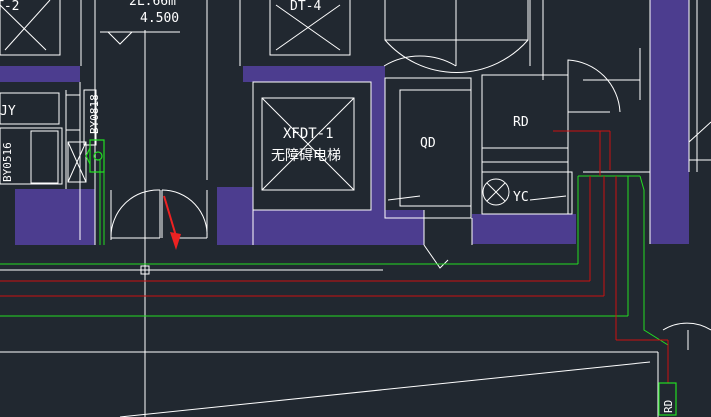 Image resolution: width=711 pixels, height=417 pixels. What do you see at coordinates (159, 18) in the screenshot?
I see `label-elevation-value: 4.500` at bounding box center [159, 18].